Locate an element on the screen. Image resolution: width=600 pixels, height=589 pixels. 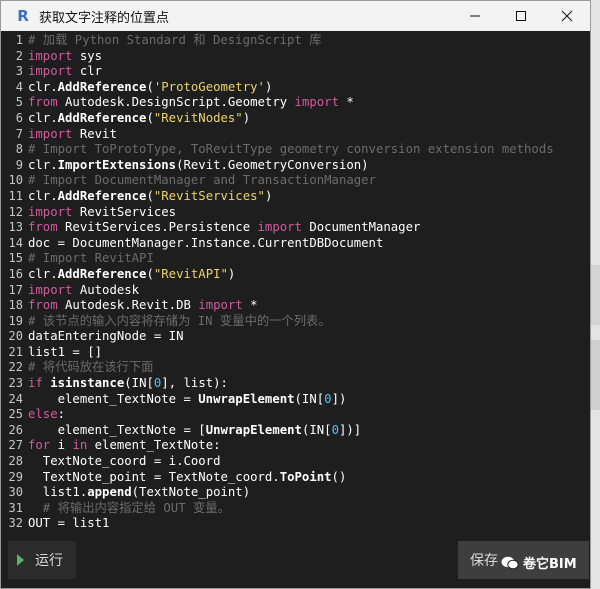
title-bar: R 获取文字注释的位置点 is located at coordinates (295, 16).